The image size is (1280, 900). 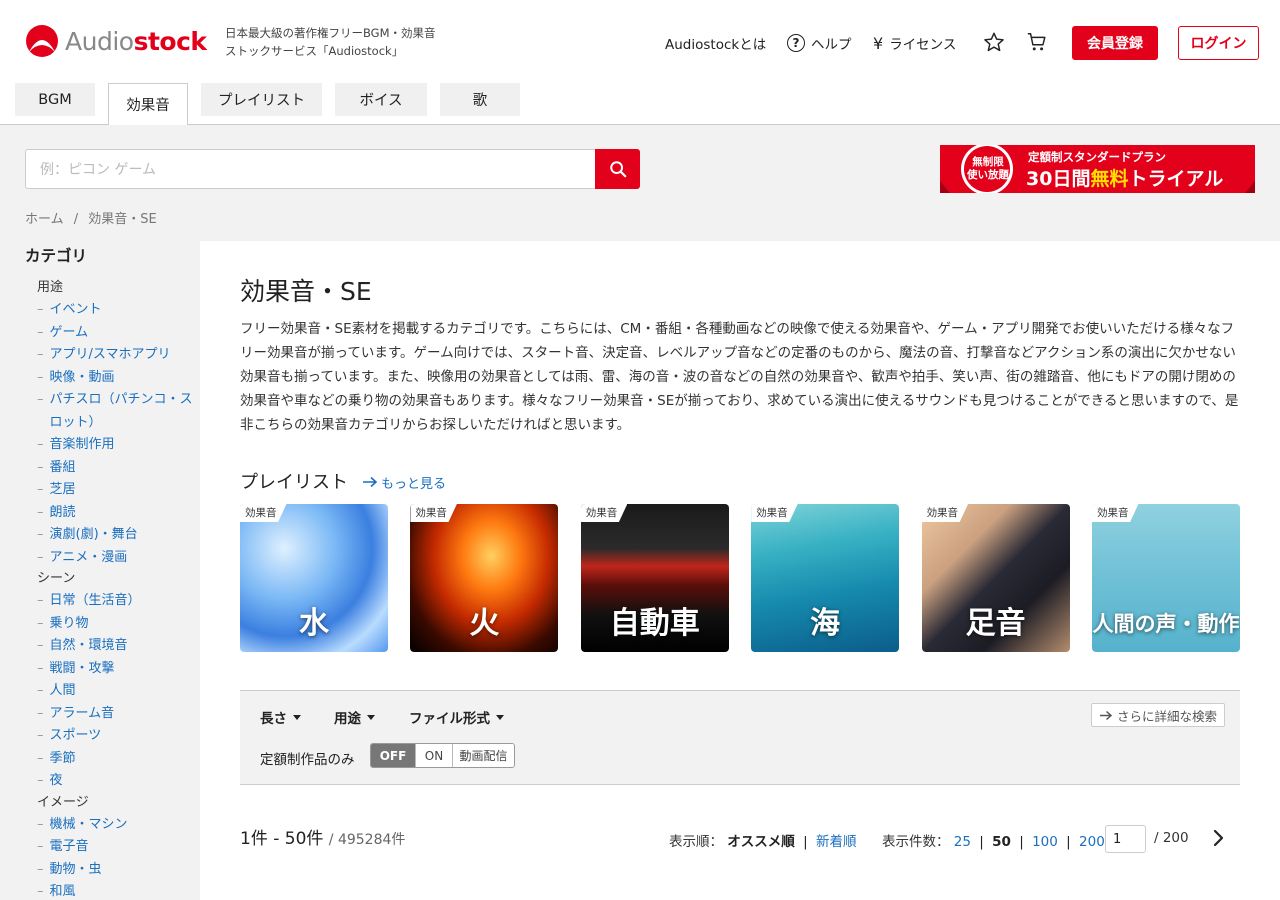 I want to click on sidebar-item: – スポーツ, so click(x=112, y=736).